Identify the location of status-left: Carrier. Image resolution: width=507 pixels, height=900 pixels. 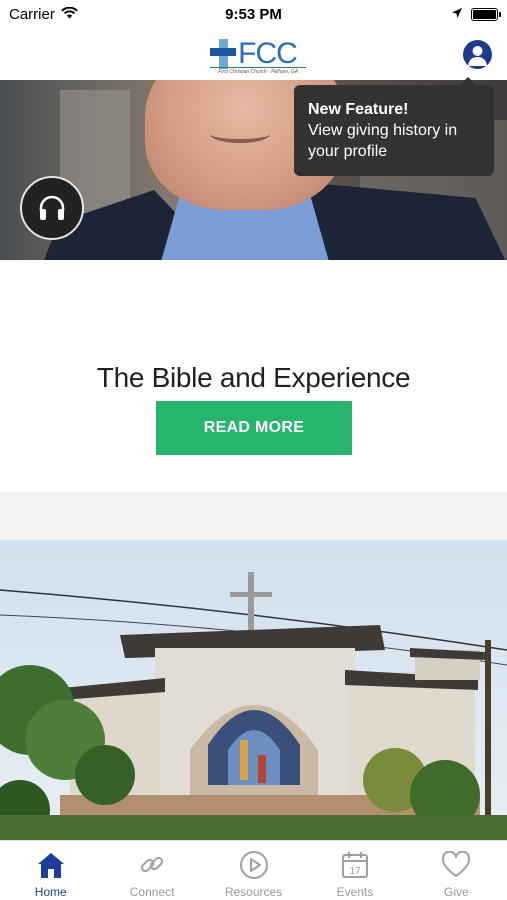
(43, 14).